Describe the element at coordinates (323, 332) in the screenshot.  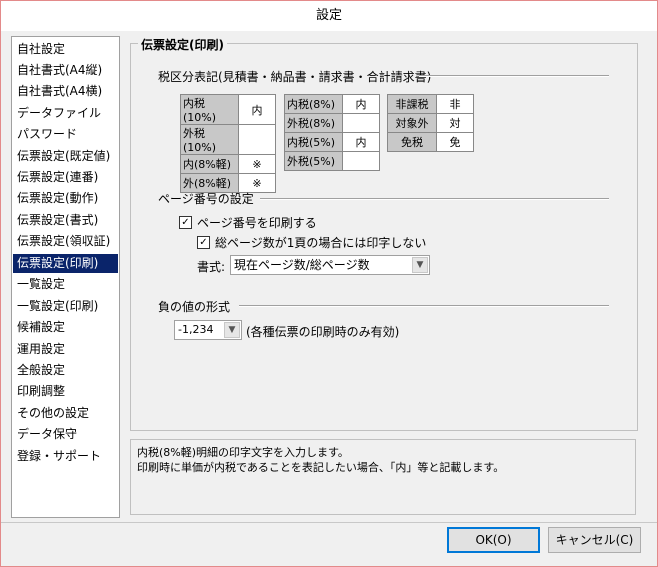
I see `negative-format-note: (各種伝票の印刷時のみ有効)` at that location.